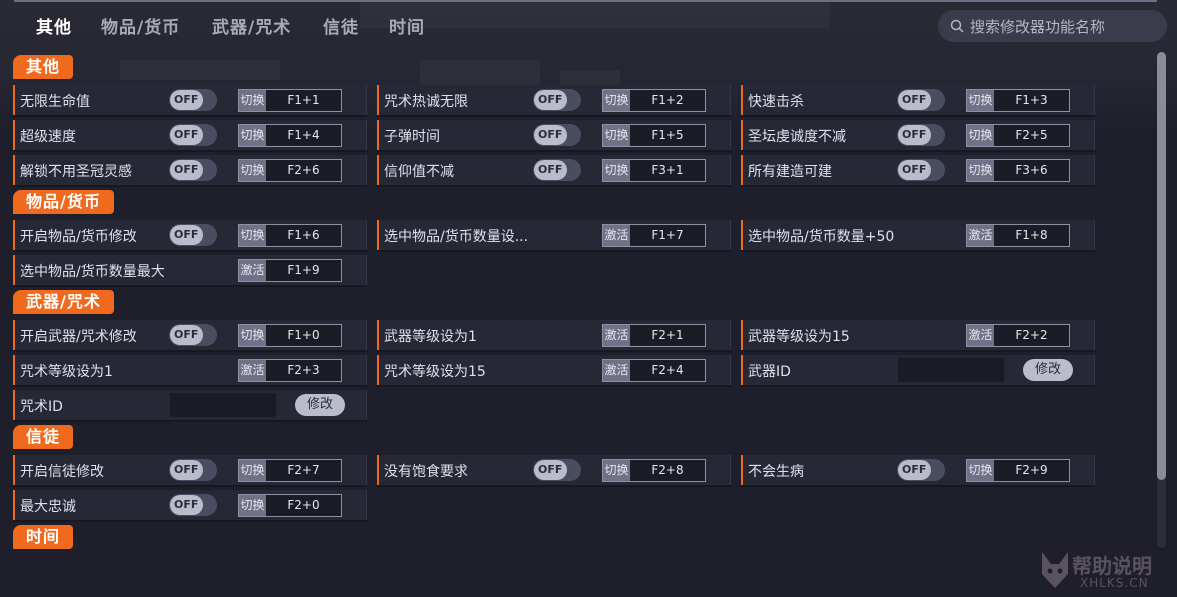  Describe the element at coordinates (1102, 570) in the screenshot. I see `watermark: 帮助说明 XHLKS.CN` at that location.